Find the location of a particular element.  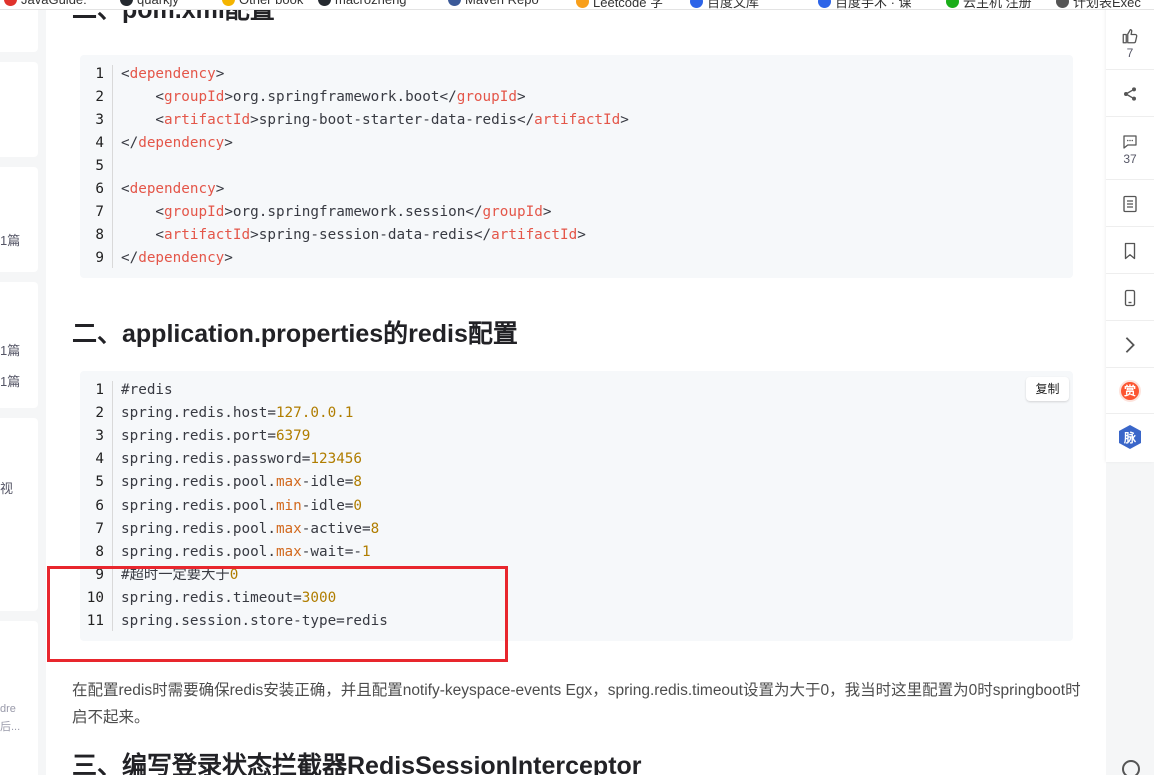

code-line: 5 spring.redis.pool.max-idle=8 is located at coordinates (576, 482).